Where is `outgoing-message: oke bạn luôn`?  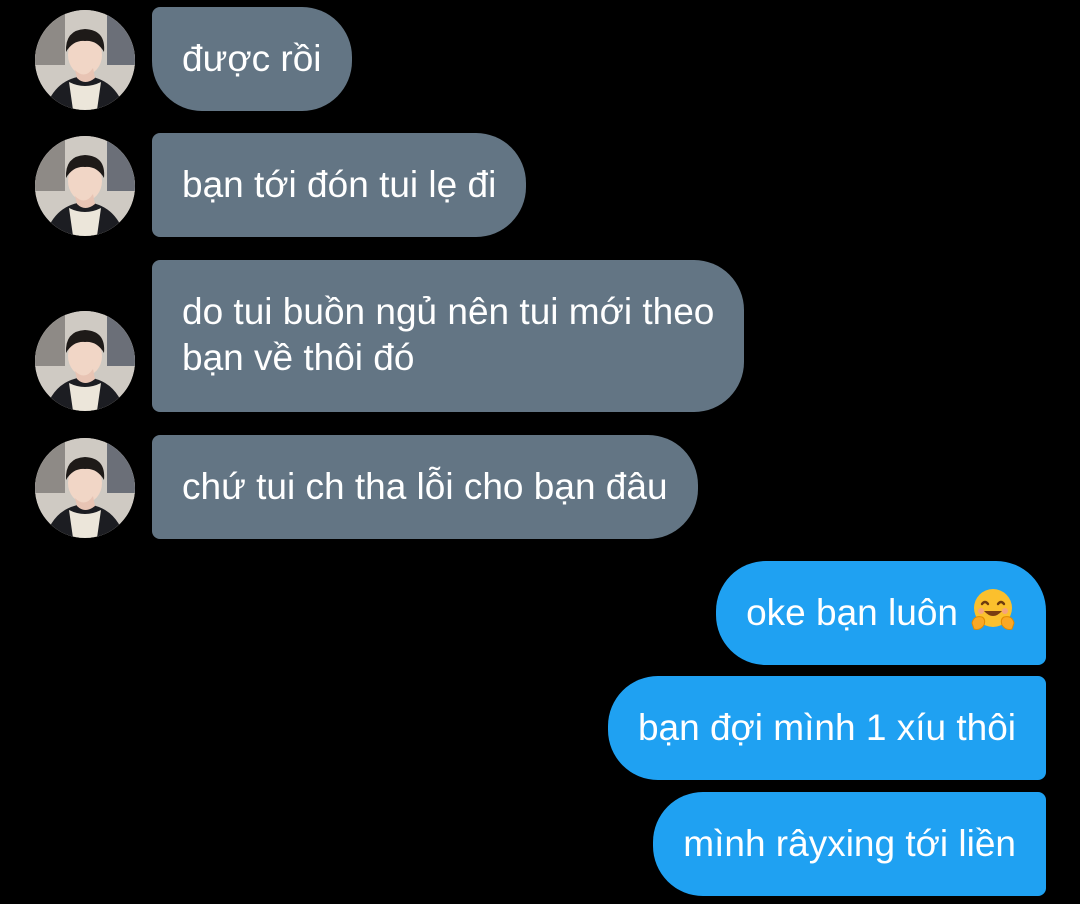
outgoing-message: oke bạn luôn is located at coordinates (881, 613).